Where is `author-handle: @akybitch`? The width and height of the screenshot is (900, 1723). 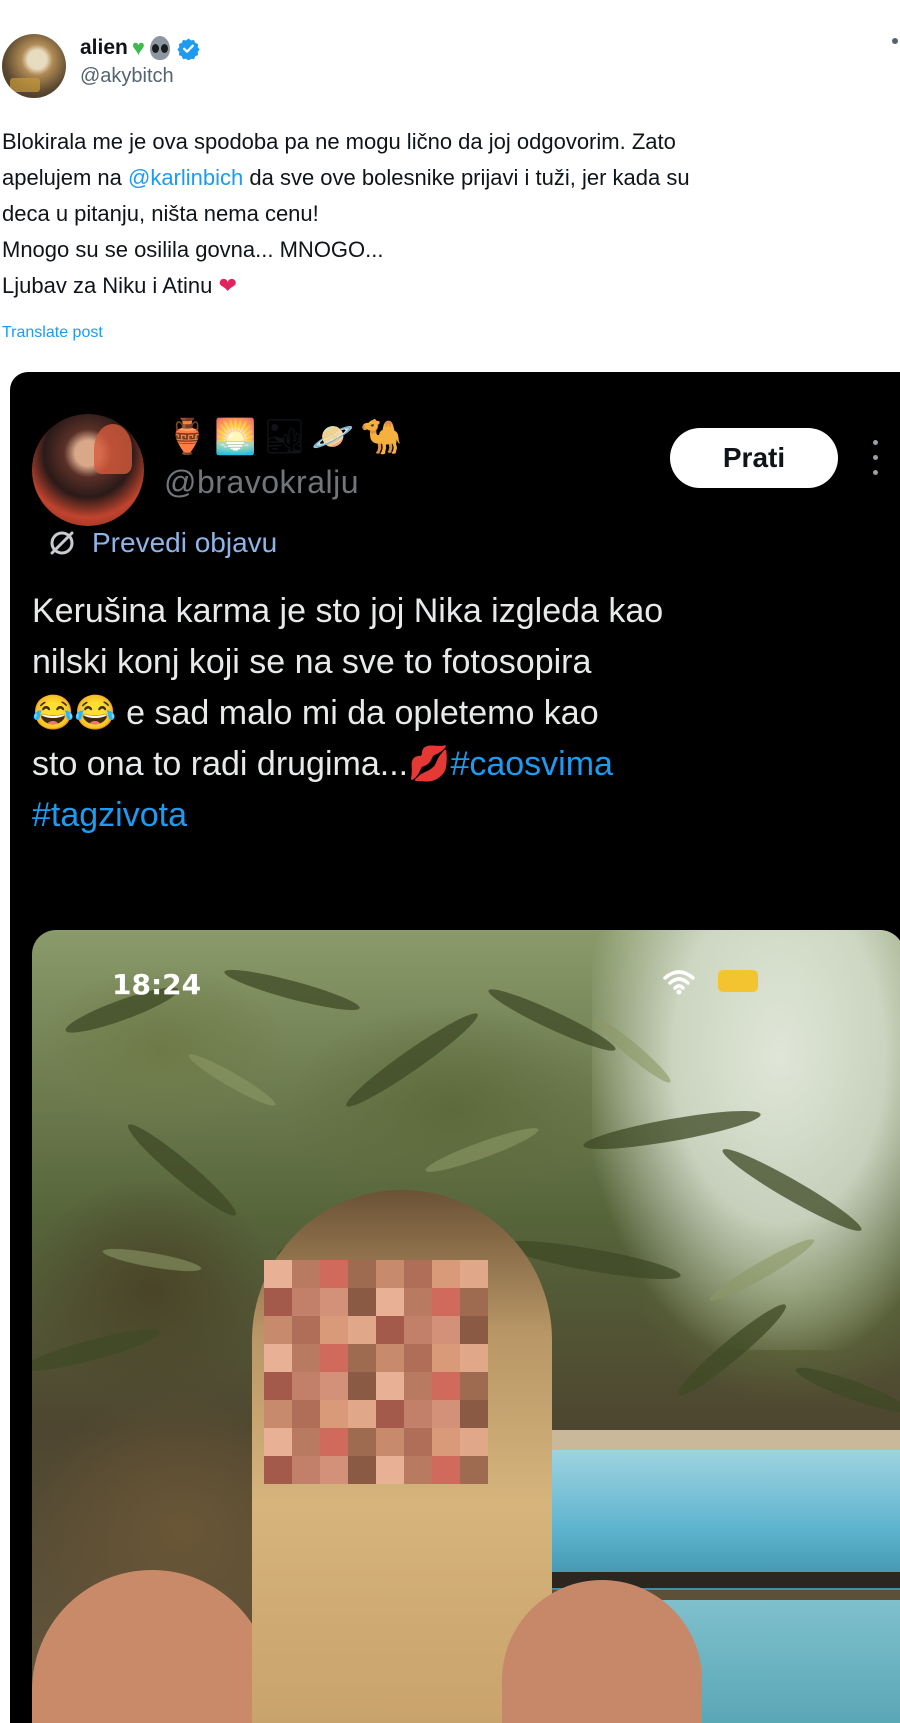
author-handle: @akybitch is located at coordinates (127, 76).